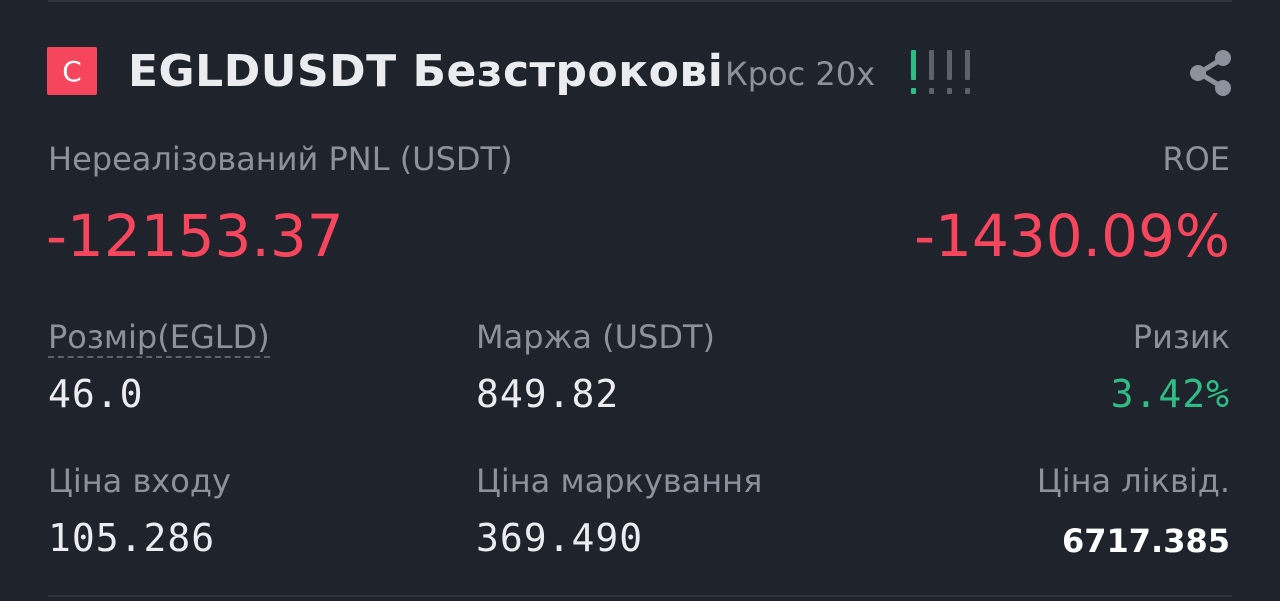  Describe the element at coordinates (1170, 394) in the screenshot. I see `risk-value: 3.42%` at that location.